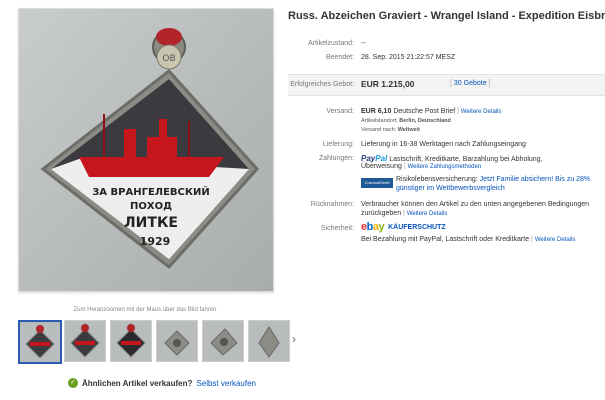 This screenshot has height=400, width=605. I want to click on next-arrow-icon: ›, so click(294, 339).